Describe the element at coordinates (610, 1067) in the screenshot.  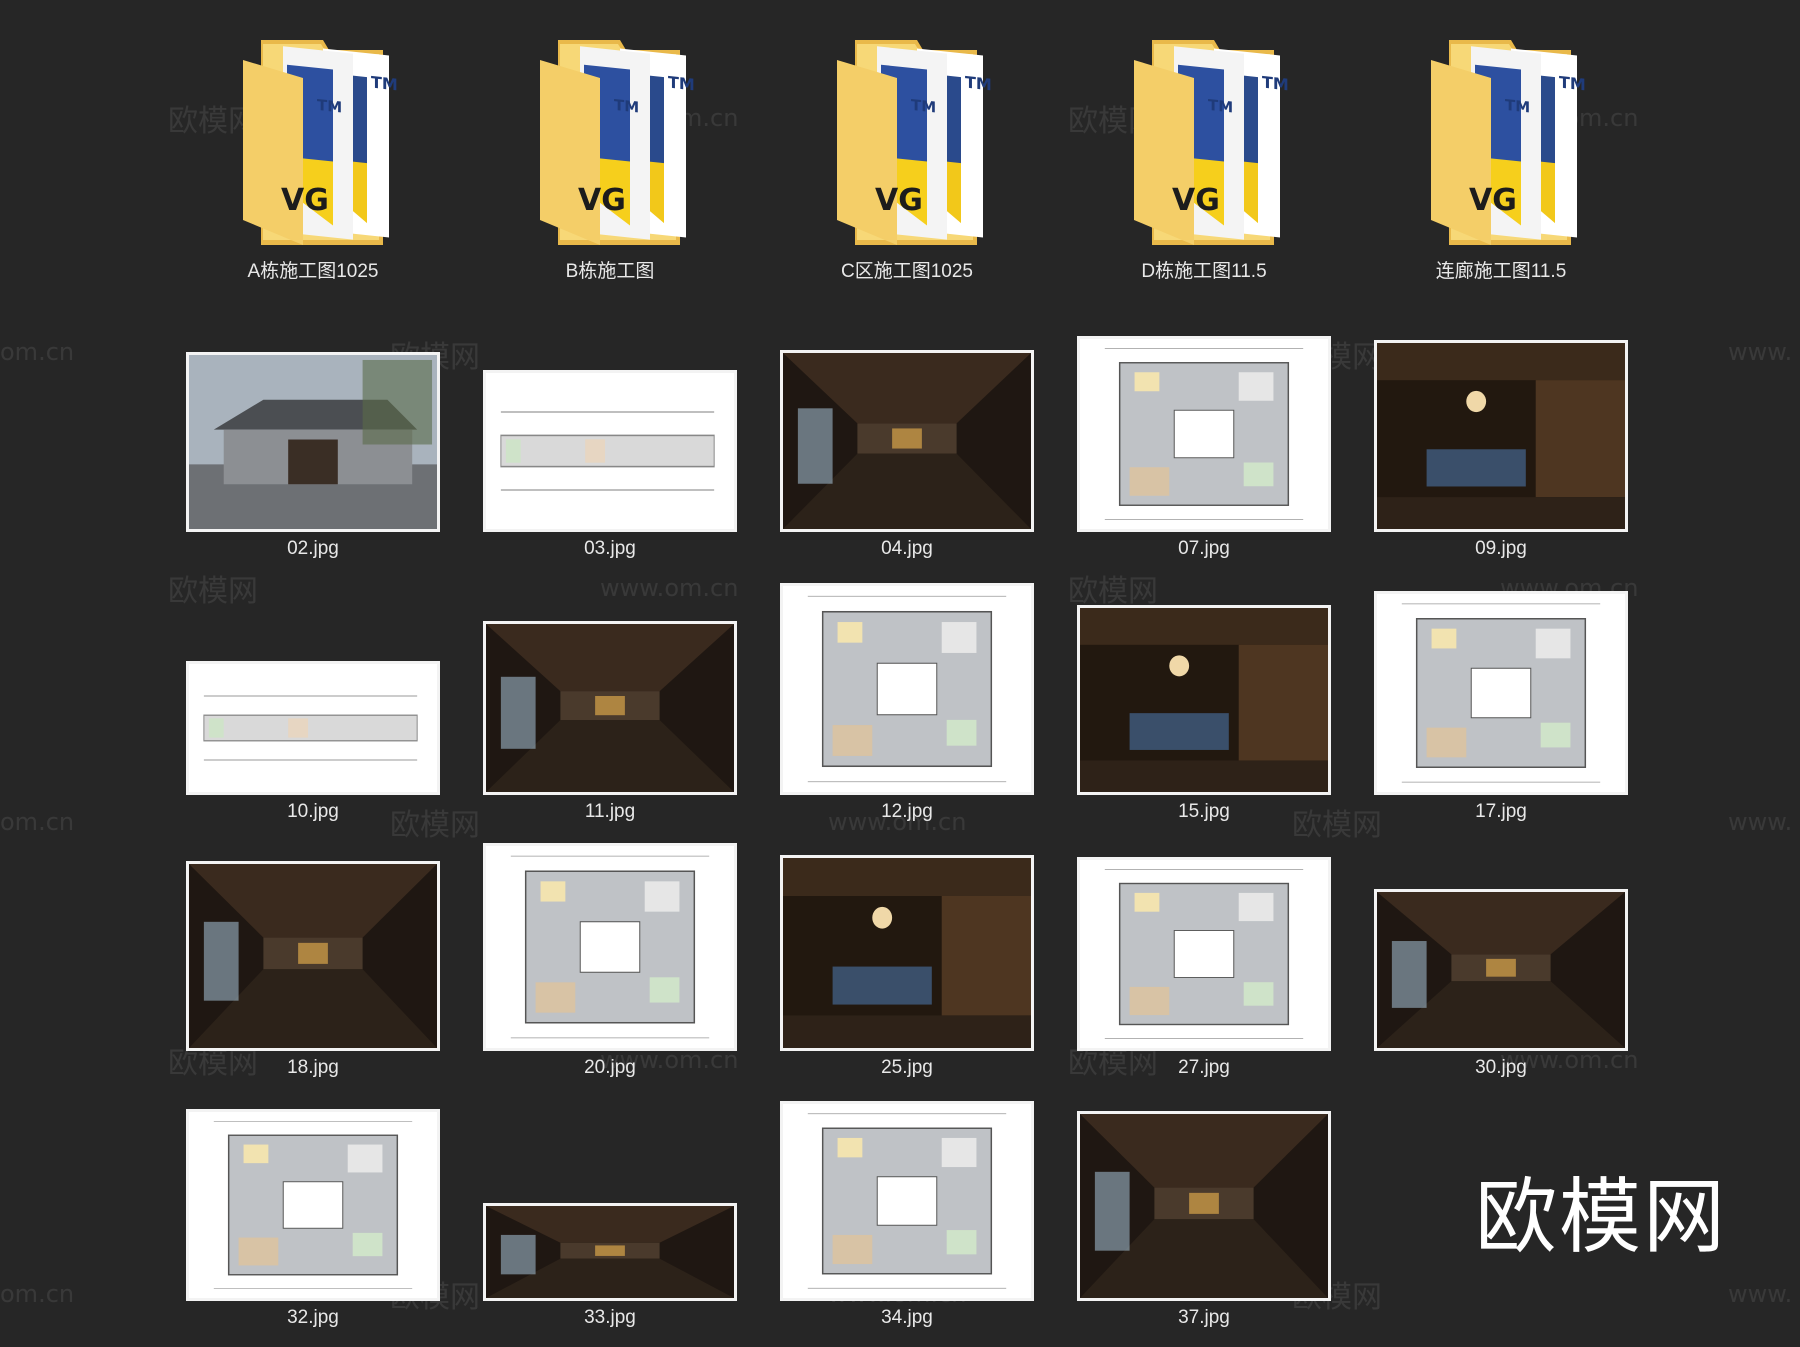
I see `file-name: 20.jpg` at that location.